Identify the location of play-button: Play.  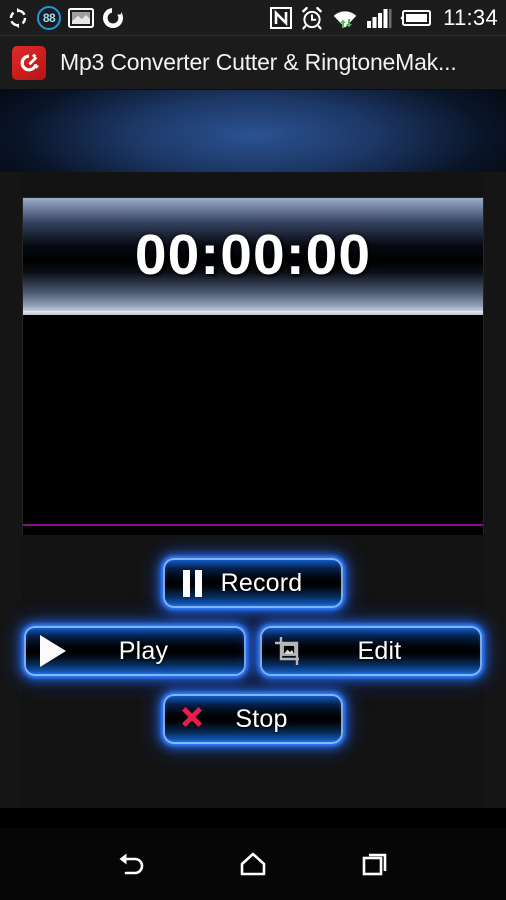
(135, 651).